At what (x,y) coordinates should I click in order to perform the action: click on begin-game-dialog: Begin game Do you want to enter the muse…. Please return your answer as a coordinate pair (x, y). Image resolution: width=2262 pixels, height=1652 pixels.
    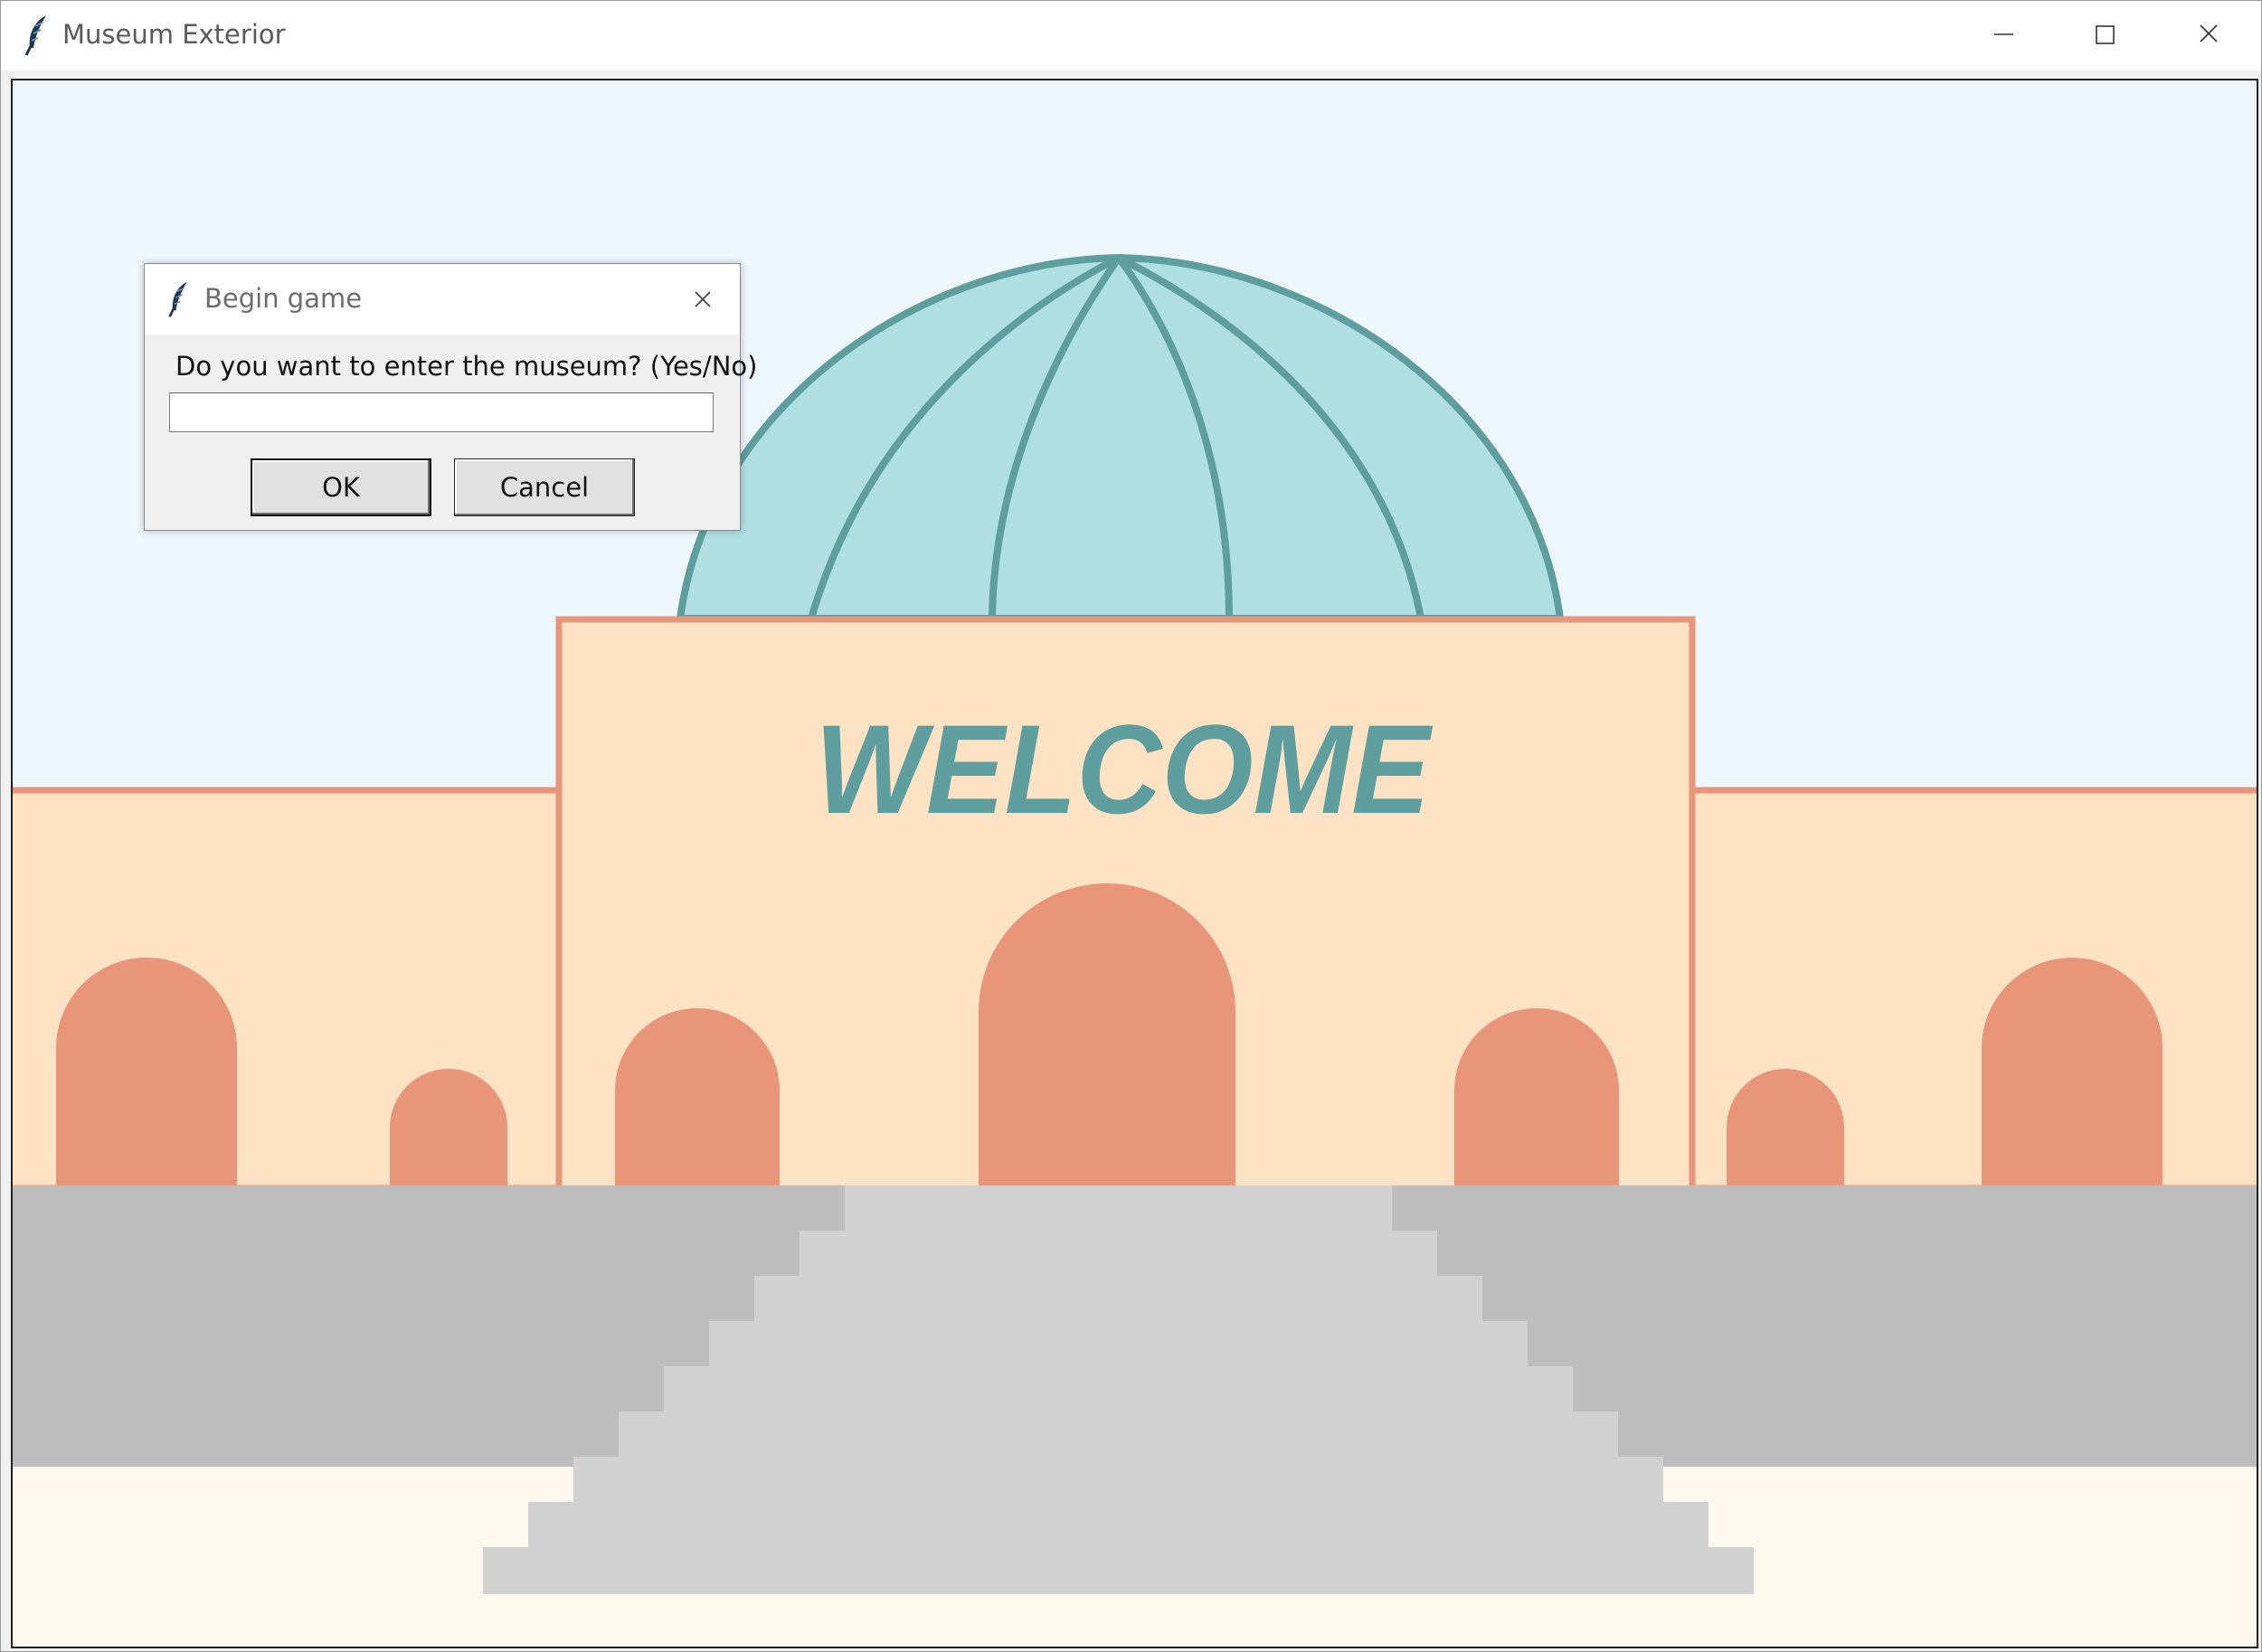
    Looking at the image, I should click on (450, 397).